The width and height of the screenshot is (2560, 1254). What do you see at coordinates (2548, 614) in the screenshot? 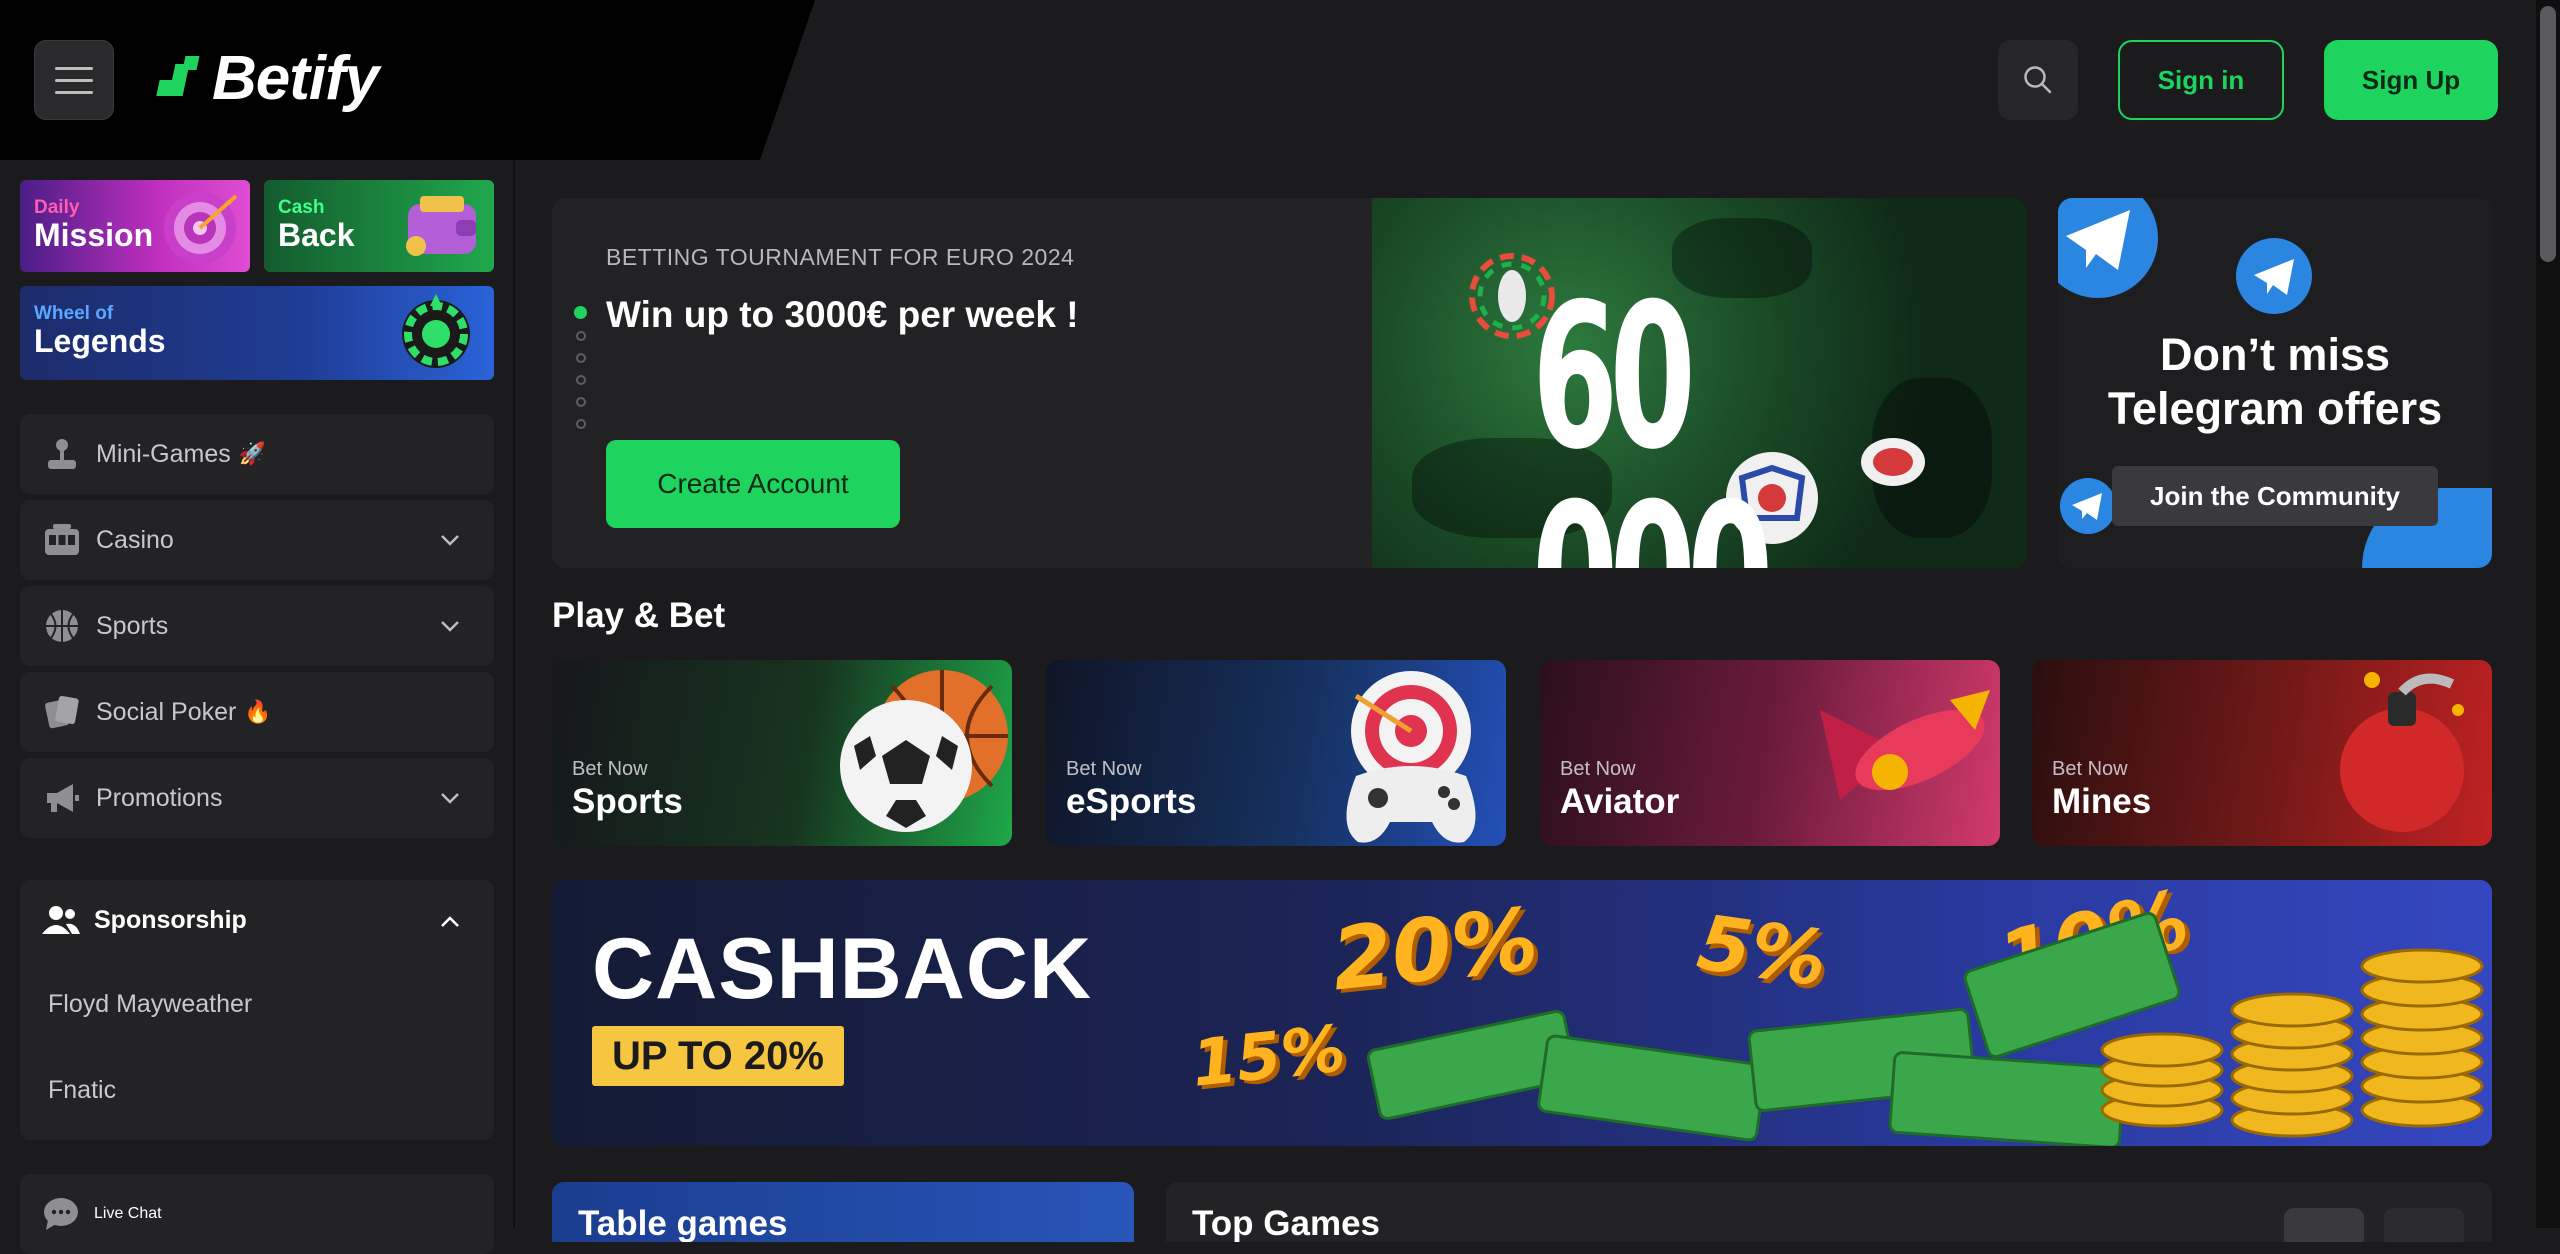
I see `page-scrollbar` at bounding box center [2548, 614].